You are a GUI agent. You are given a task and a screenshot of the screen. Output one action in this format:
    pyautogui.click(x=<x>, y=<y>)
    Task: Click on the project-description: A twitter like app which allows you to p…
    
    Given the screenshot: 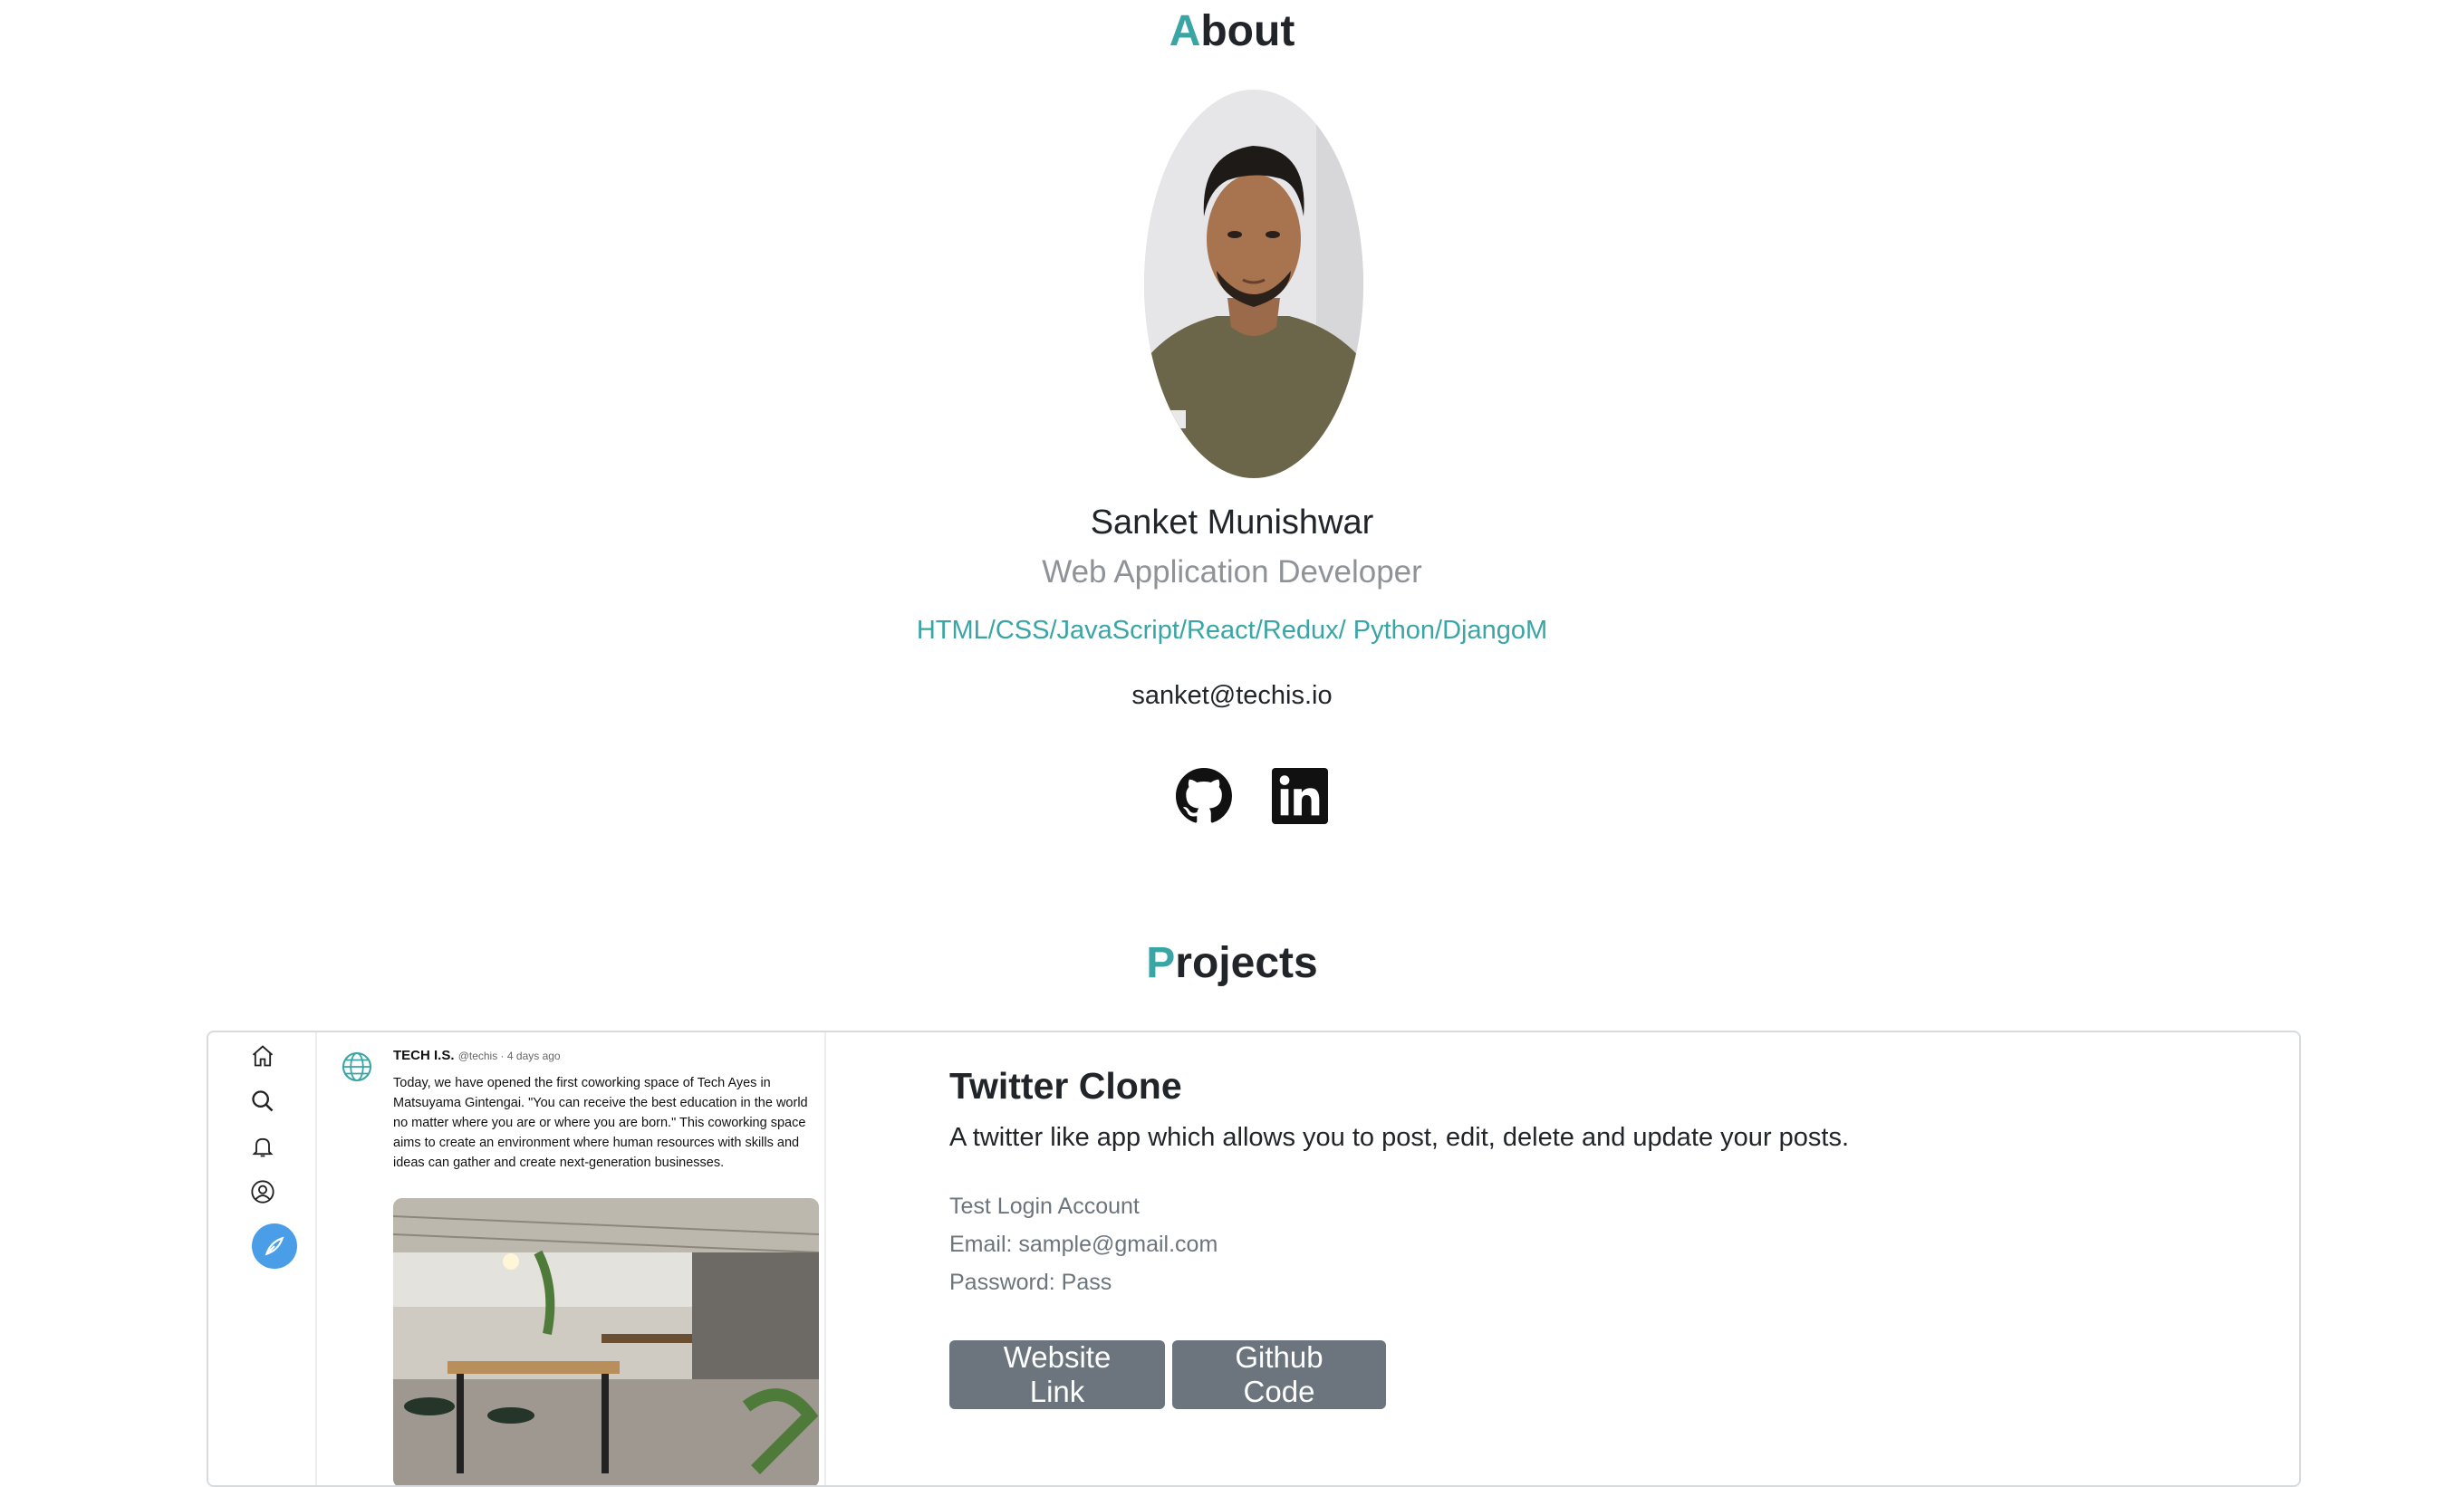 What is the action you would take?
    pyautogui.click(x=1399, y=1137)
    